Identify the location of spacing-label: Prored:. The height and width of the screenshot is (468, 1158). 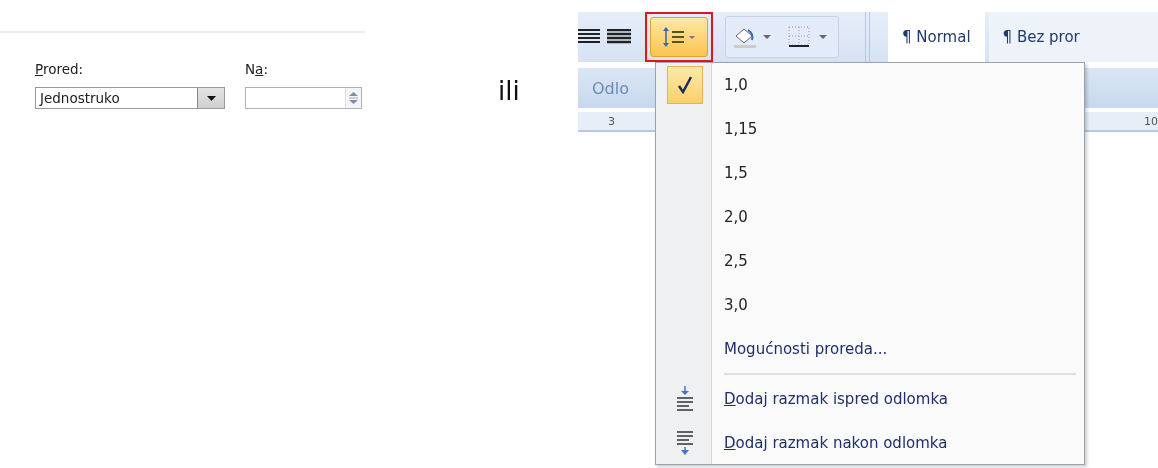
(60, 69).